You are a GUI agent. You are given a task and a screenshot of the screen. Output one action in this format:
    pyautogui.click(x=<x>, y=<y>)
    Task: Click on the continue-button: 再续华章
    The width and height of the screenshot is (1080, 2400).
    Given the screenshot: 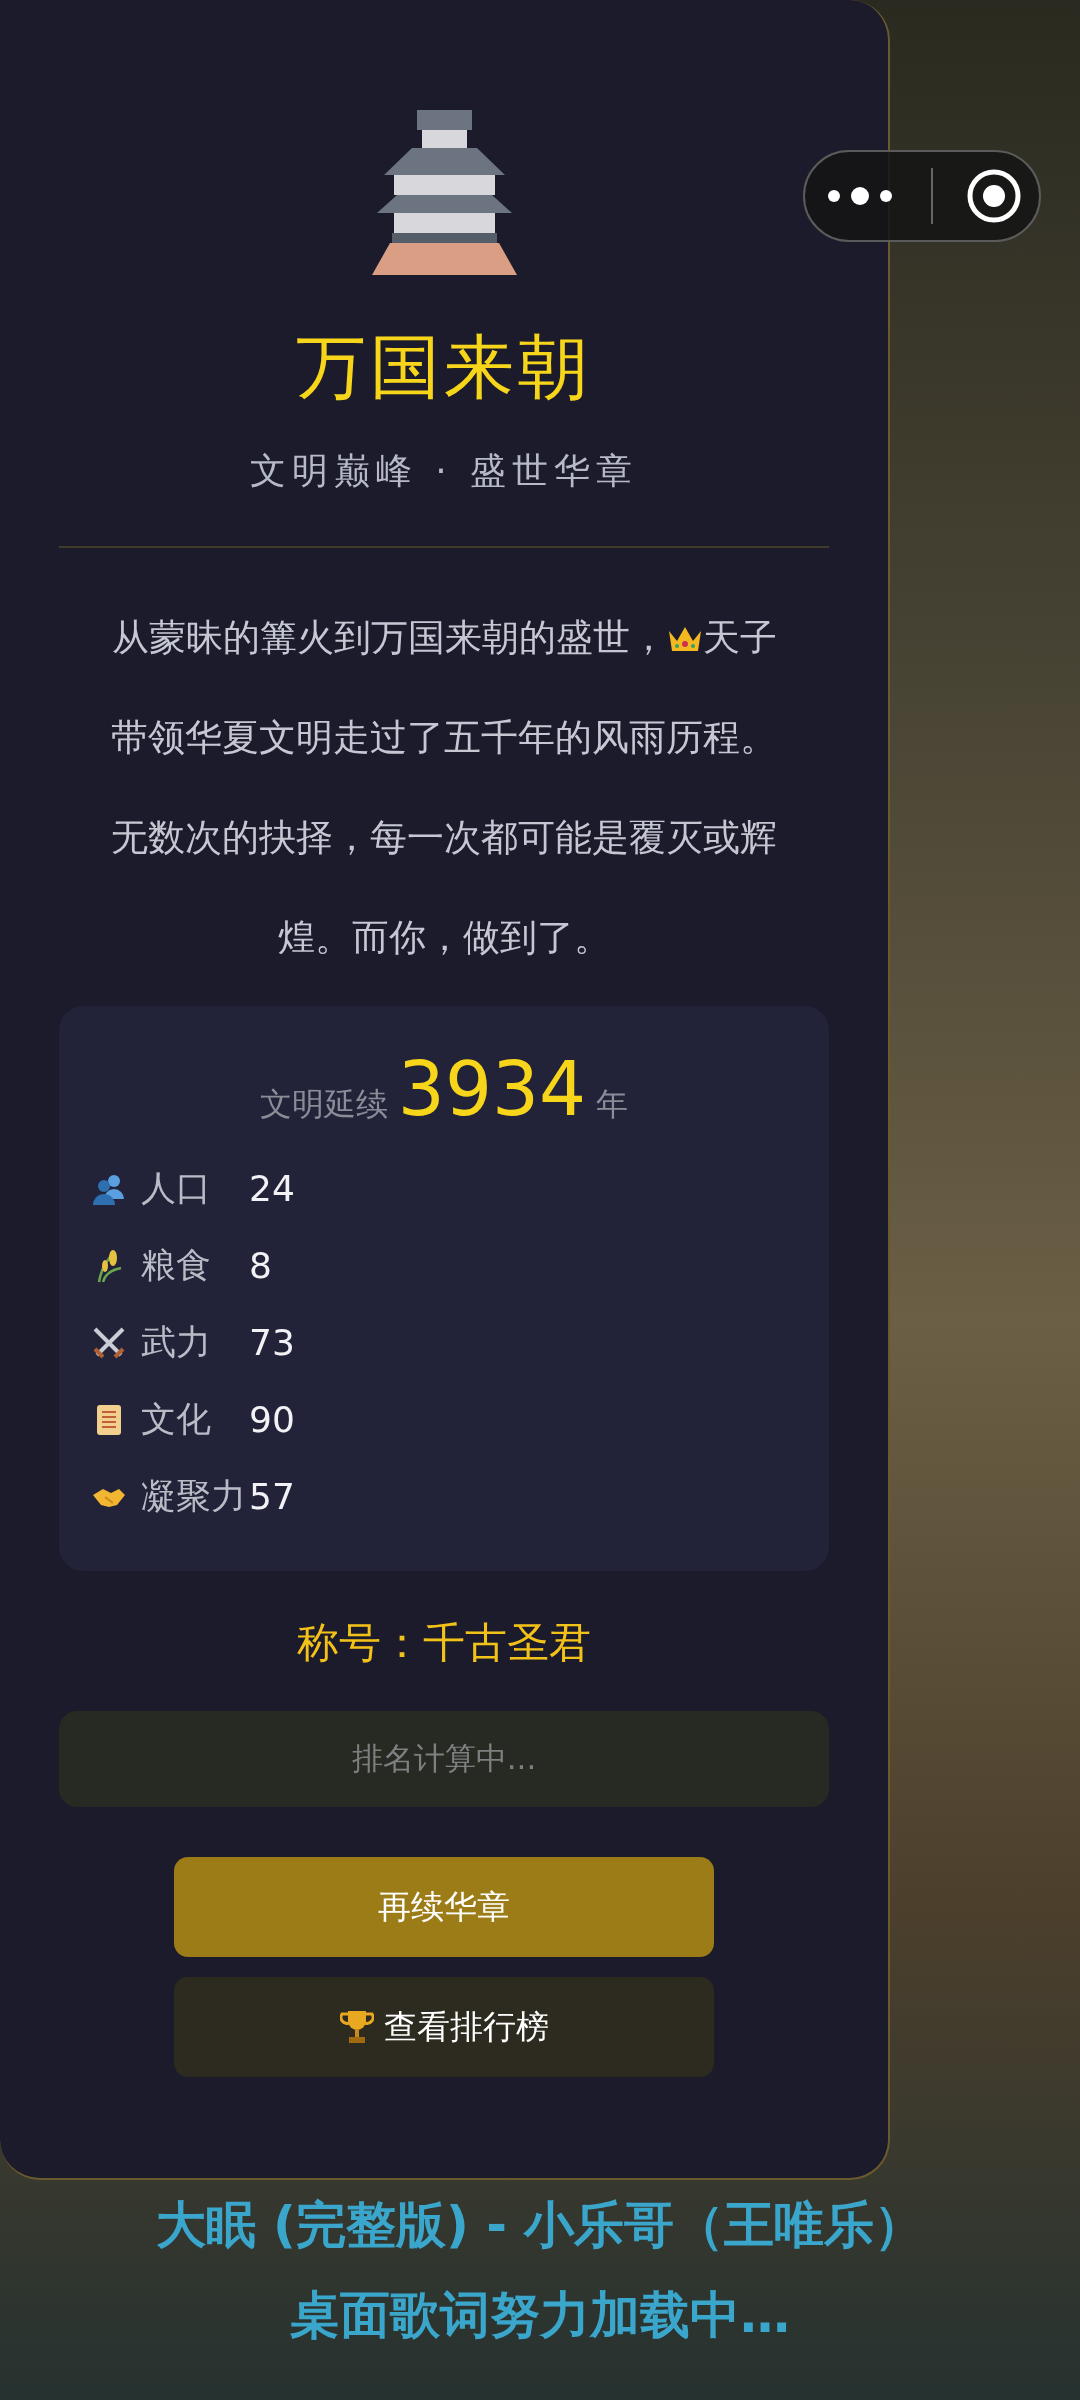 What is the action you would take?
    pyautogui.click(x=444, y=1907)
    